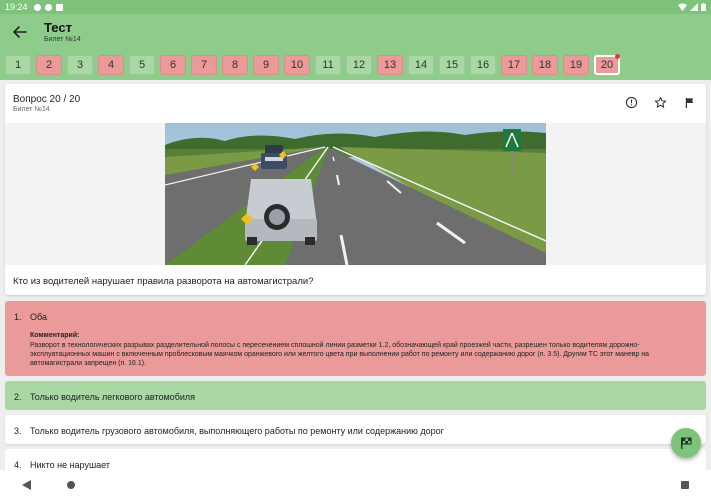  Describe the element at coordinates (355, 485) in the screenshot. I see `system-nav-bar` at that location.